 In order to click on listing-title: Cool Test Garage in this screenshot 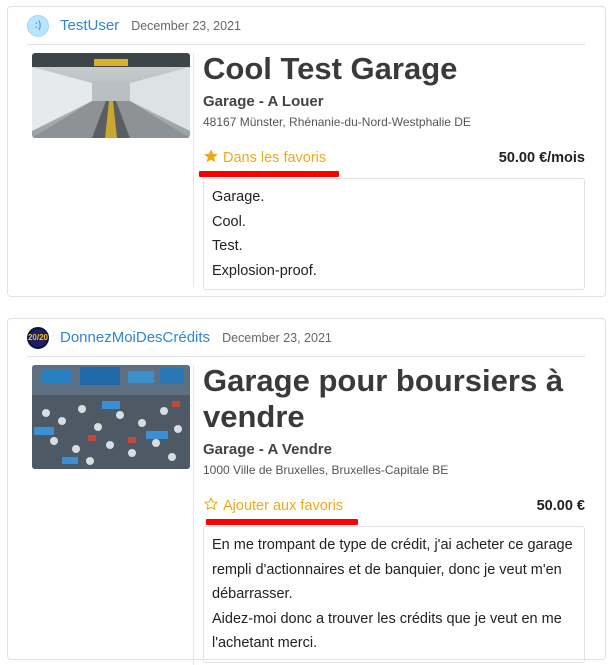, I will do `click(394, 69)`.